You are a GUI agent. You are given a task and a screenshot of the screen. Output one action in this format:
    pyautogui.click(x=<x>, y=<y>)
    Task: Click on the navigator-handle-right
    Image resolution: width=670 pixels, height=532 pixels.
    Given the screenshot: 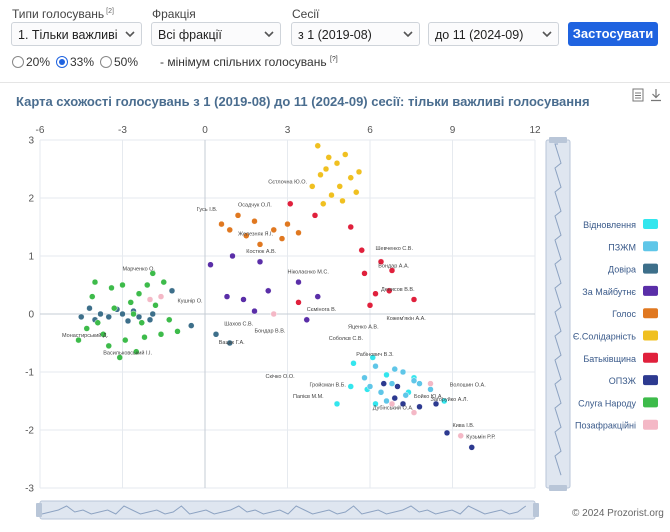 What is the action you would take?
    pyautogui.click(x=536, y=510)
    